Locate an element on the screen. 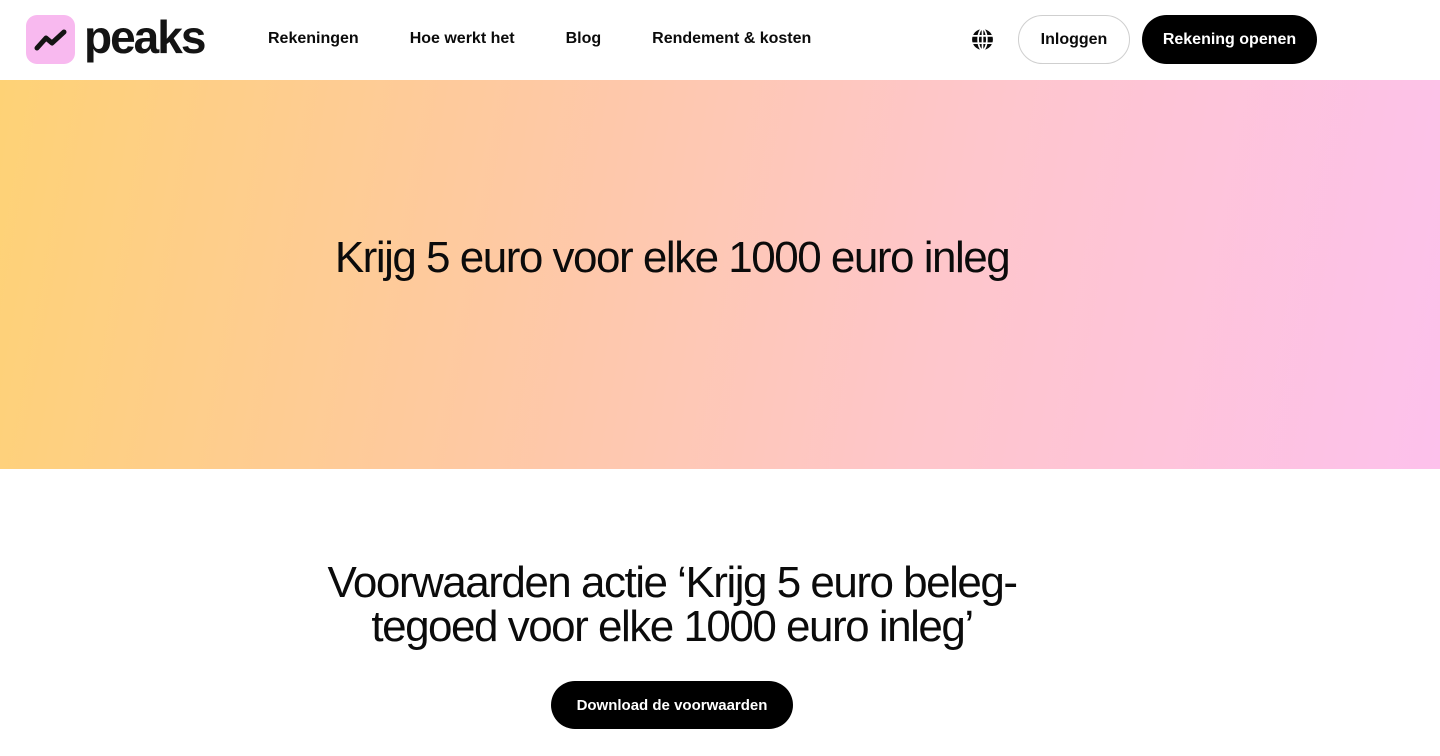 This screenshot has width=1440, height=756. open-account-button: Rekening openen is located at coordinates (1229, 39).